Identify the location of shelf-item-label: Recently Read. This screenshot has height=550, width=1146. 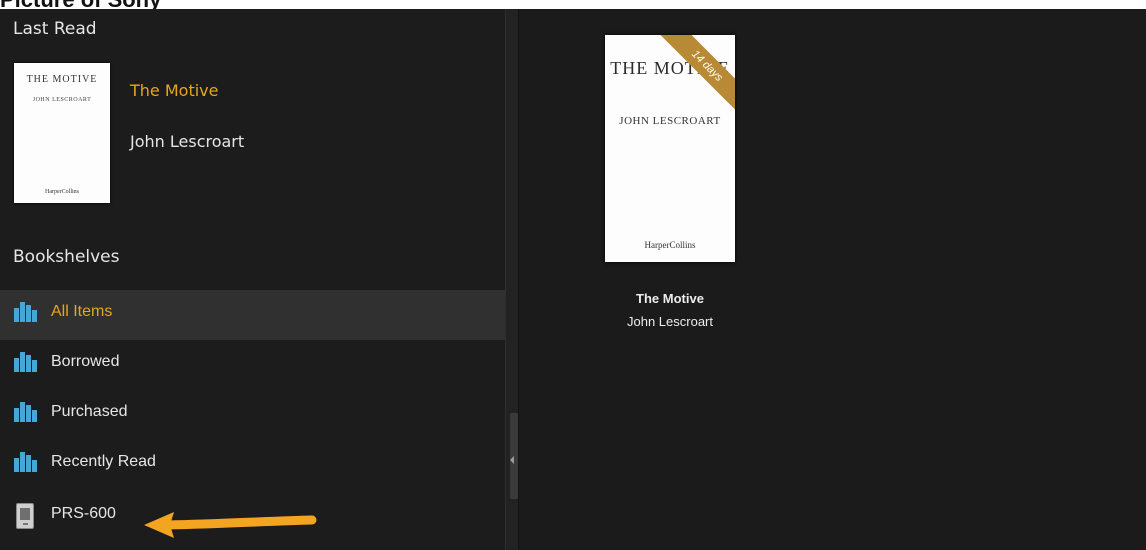
(103, 461).